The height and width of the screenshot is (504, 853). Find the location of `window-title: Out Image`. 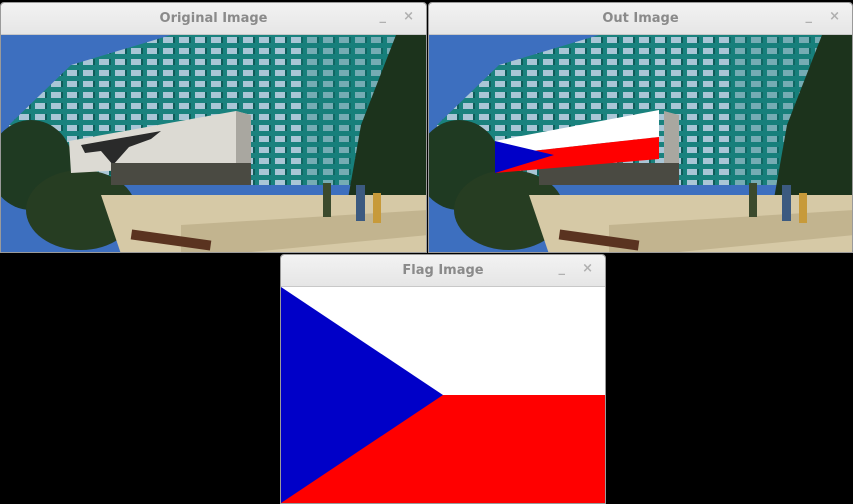

window-title: Out Image is located at coordinates (640, 18).